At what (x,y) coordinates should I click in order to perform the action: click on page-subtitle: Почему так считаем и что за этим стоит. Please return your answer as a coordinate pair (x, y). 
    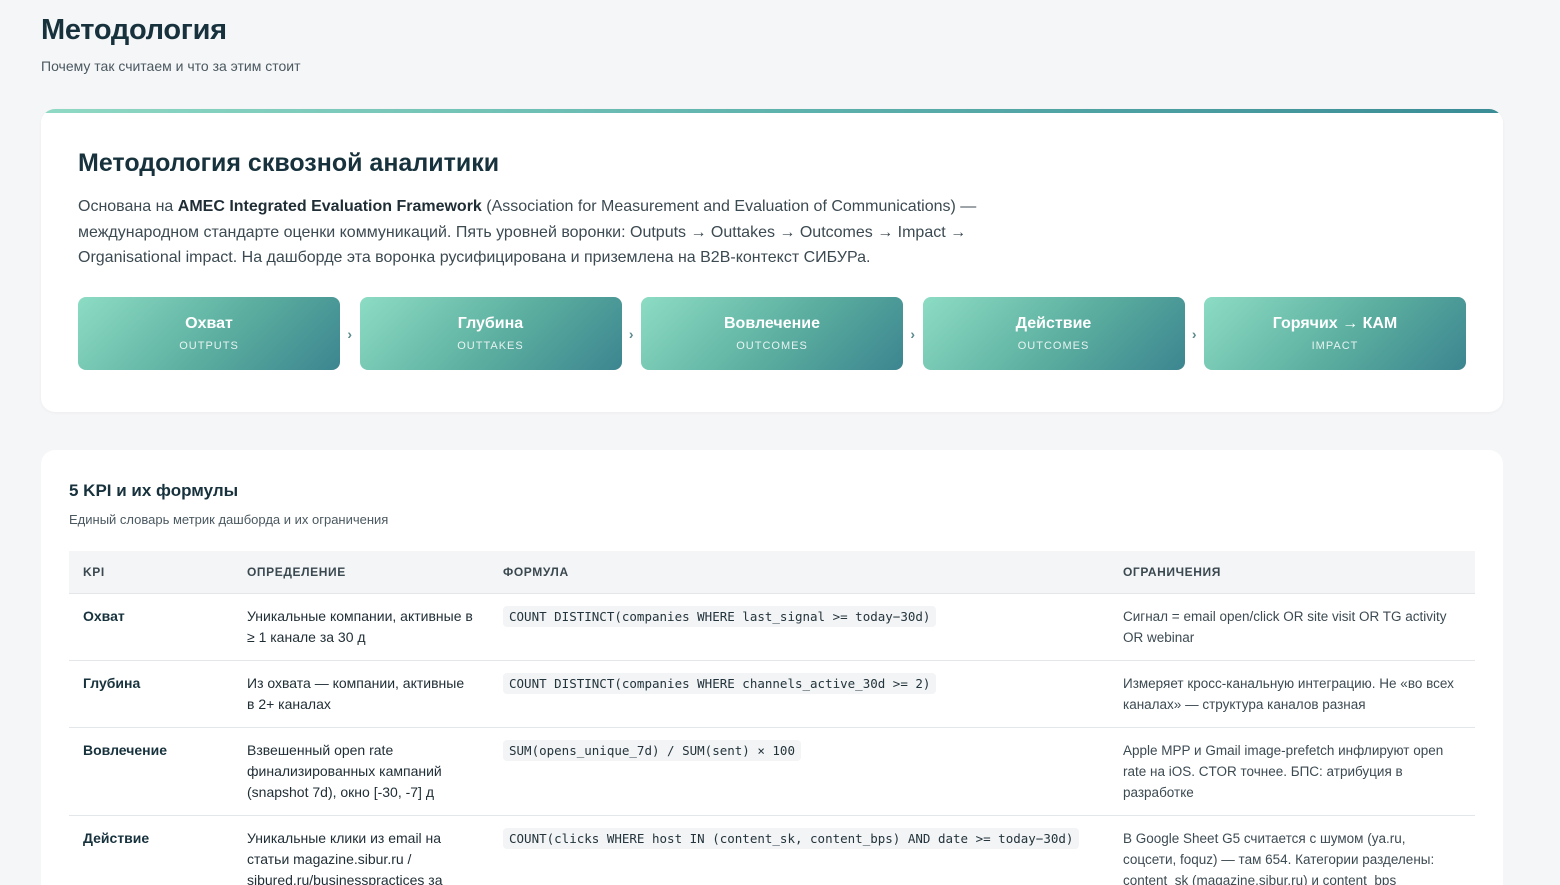
    Looking at the image, I should click on (171, 66).